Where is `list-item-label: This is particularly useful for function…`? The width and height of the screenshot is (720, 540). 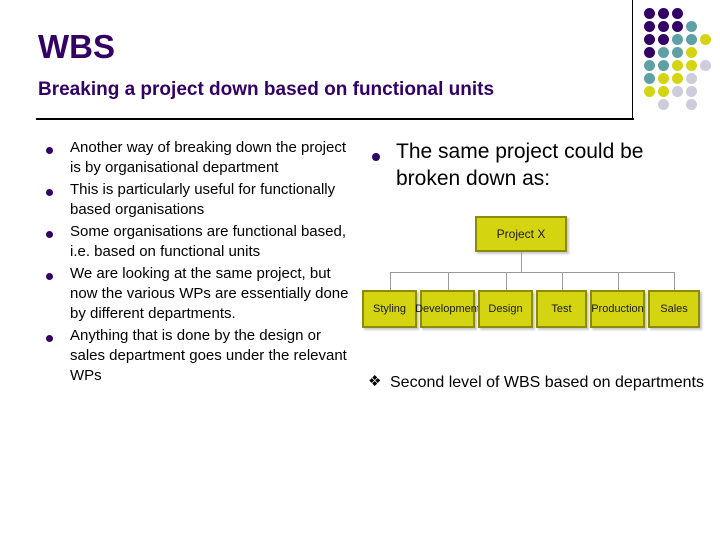 list-item-label: This is particularly useful for function… is located at coordinates (203, 199).